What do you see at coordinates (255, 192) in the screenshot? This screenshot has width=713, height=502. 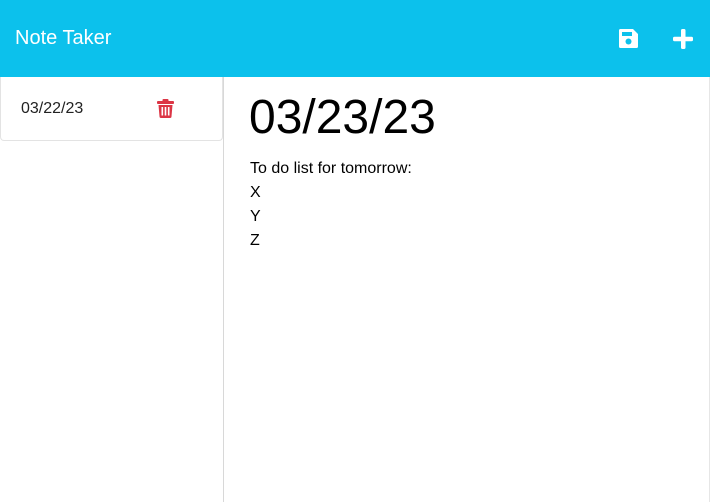 I see `note-text-line: X` at bounding box center [255, 192].